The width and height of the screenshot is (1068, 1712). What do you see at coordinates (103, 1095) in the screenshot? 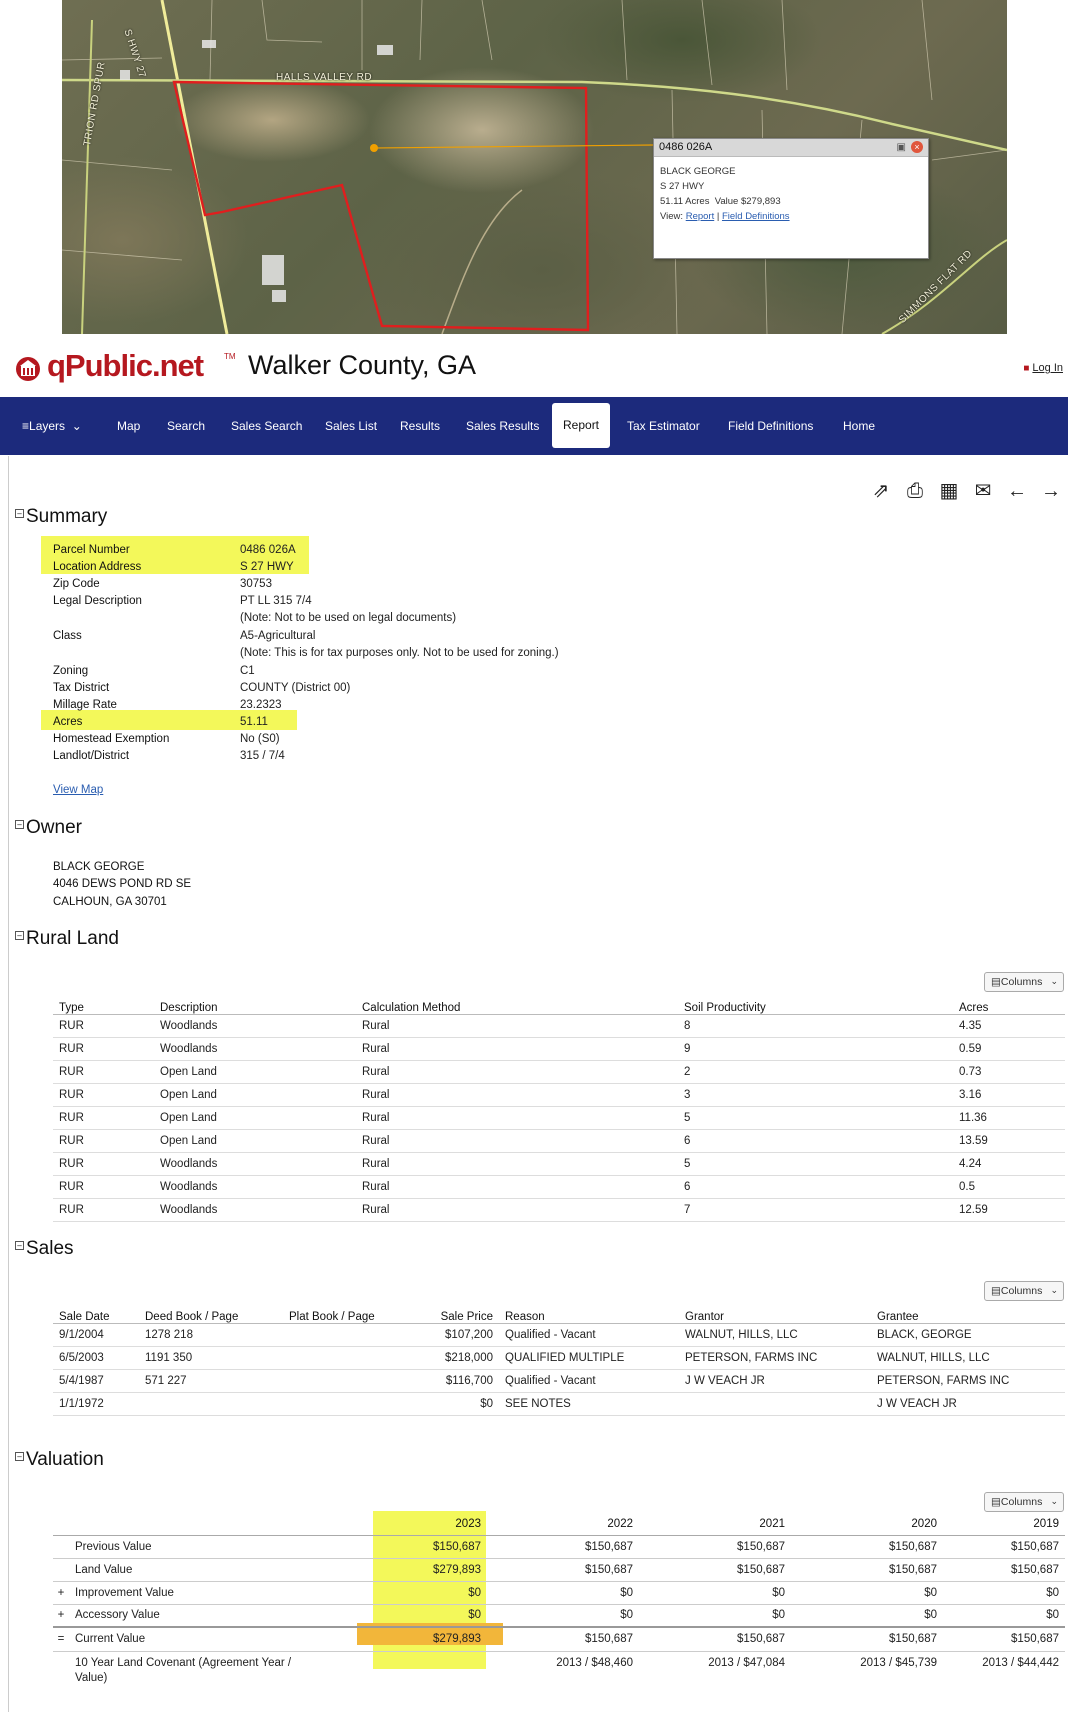
I see `table-cell: RUR` at bounding box center [103, 1095].